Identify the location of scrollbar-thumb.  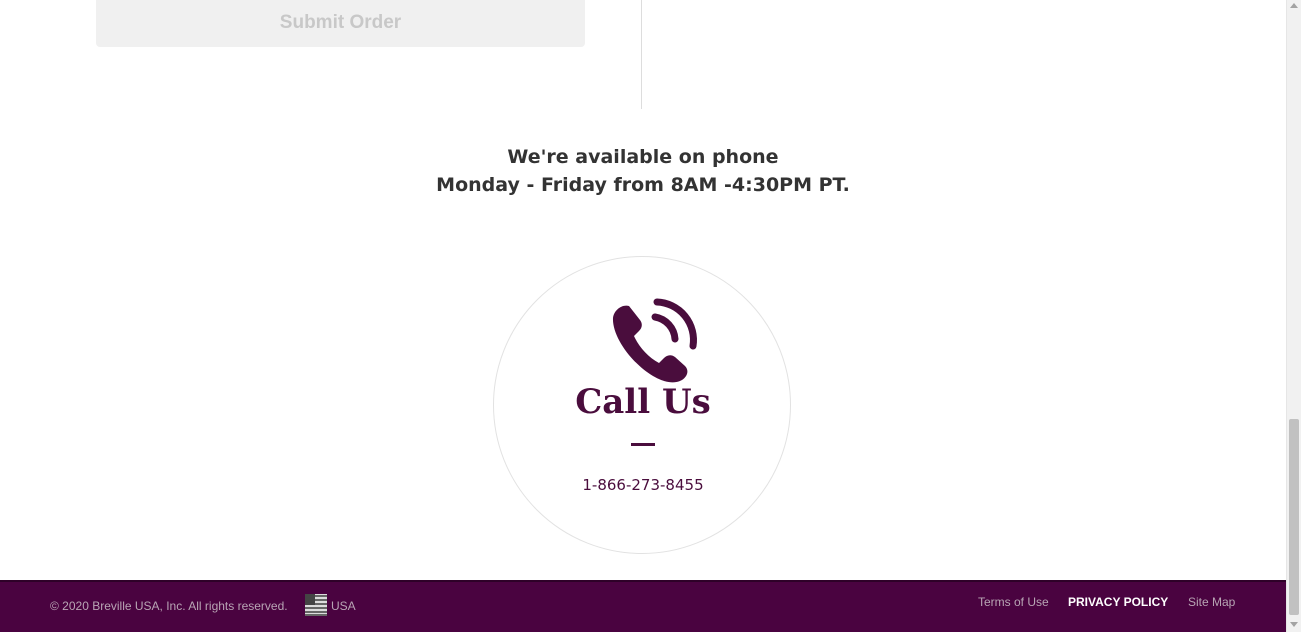
(1294, 517).